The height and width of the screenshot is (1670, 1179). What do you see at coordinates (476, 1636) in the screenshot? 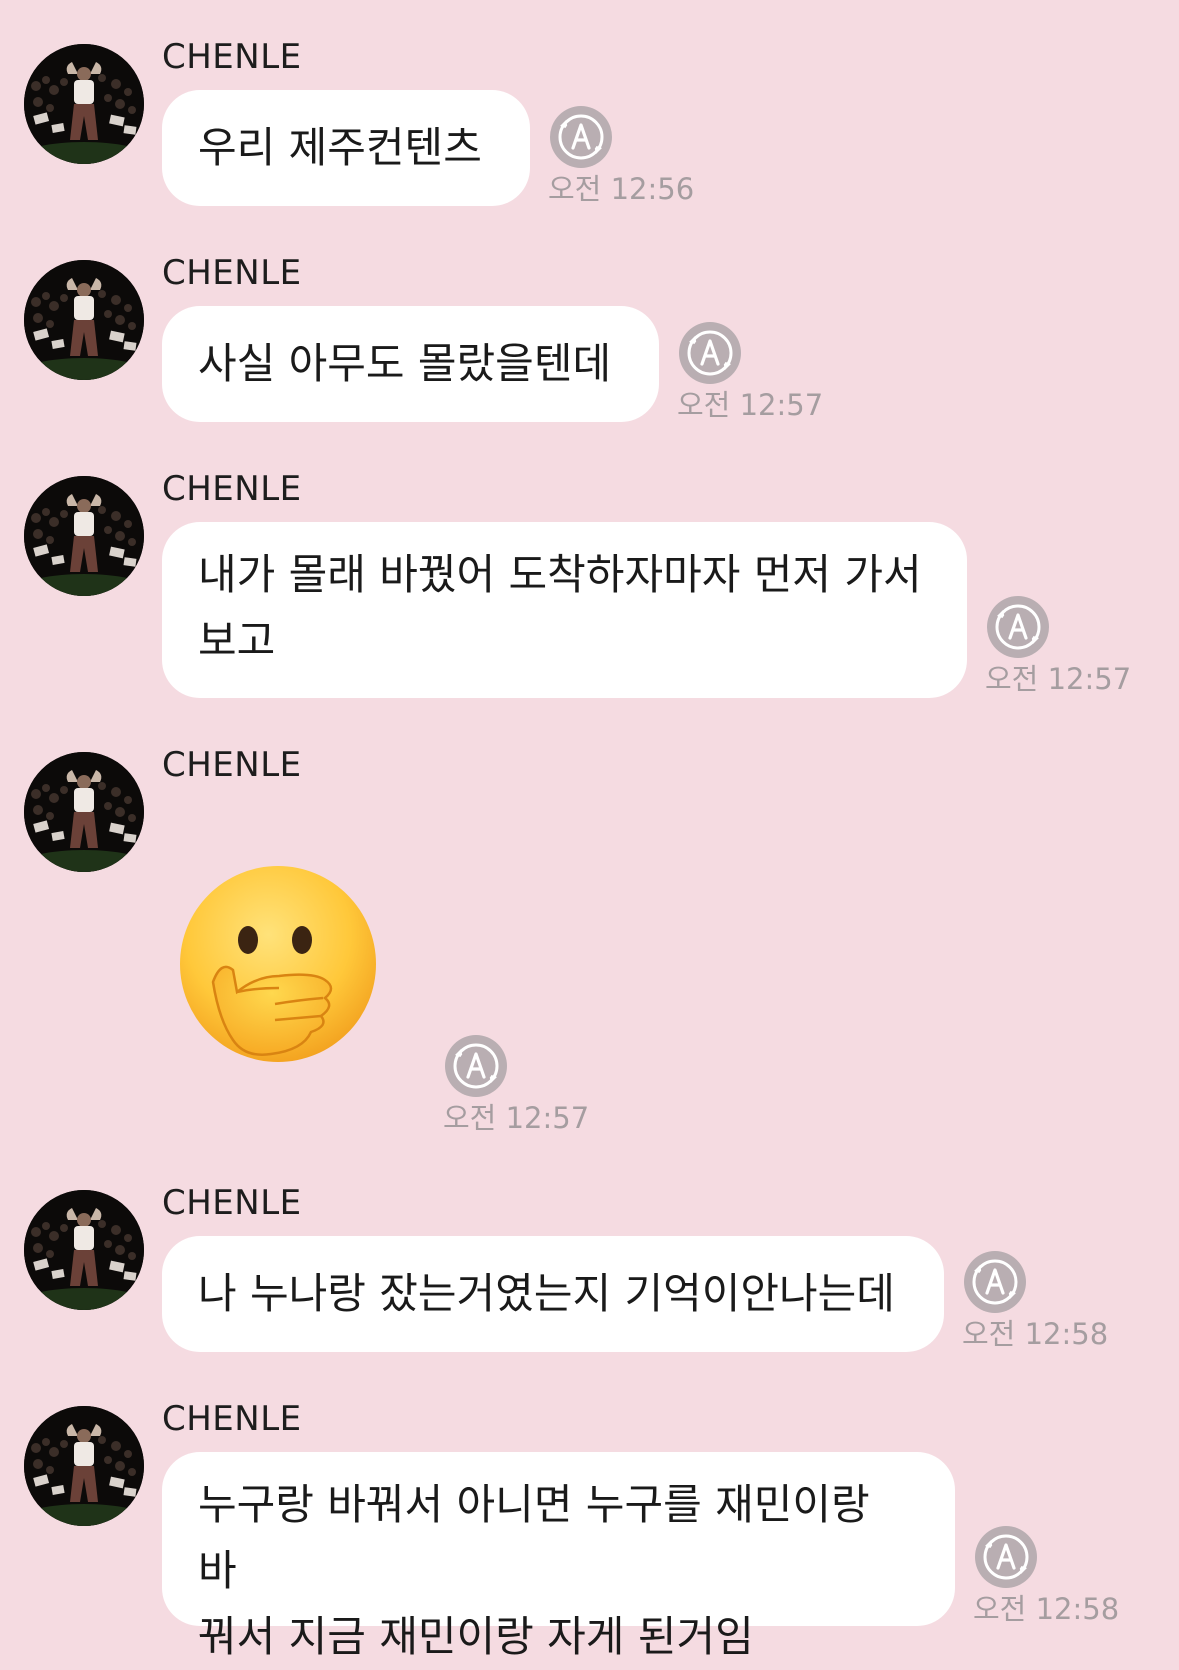
I see `message-text-line: 꿔서 지금 재민이랑 자게 된거임` at bounding box center [476, 1636].